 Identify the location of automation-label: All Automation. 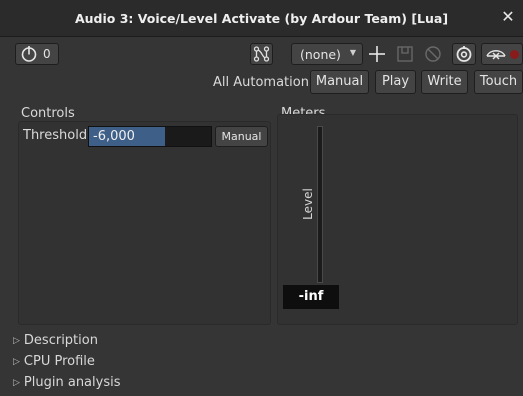
(261, 82).